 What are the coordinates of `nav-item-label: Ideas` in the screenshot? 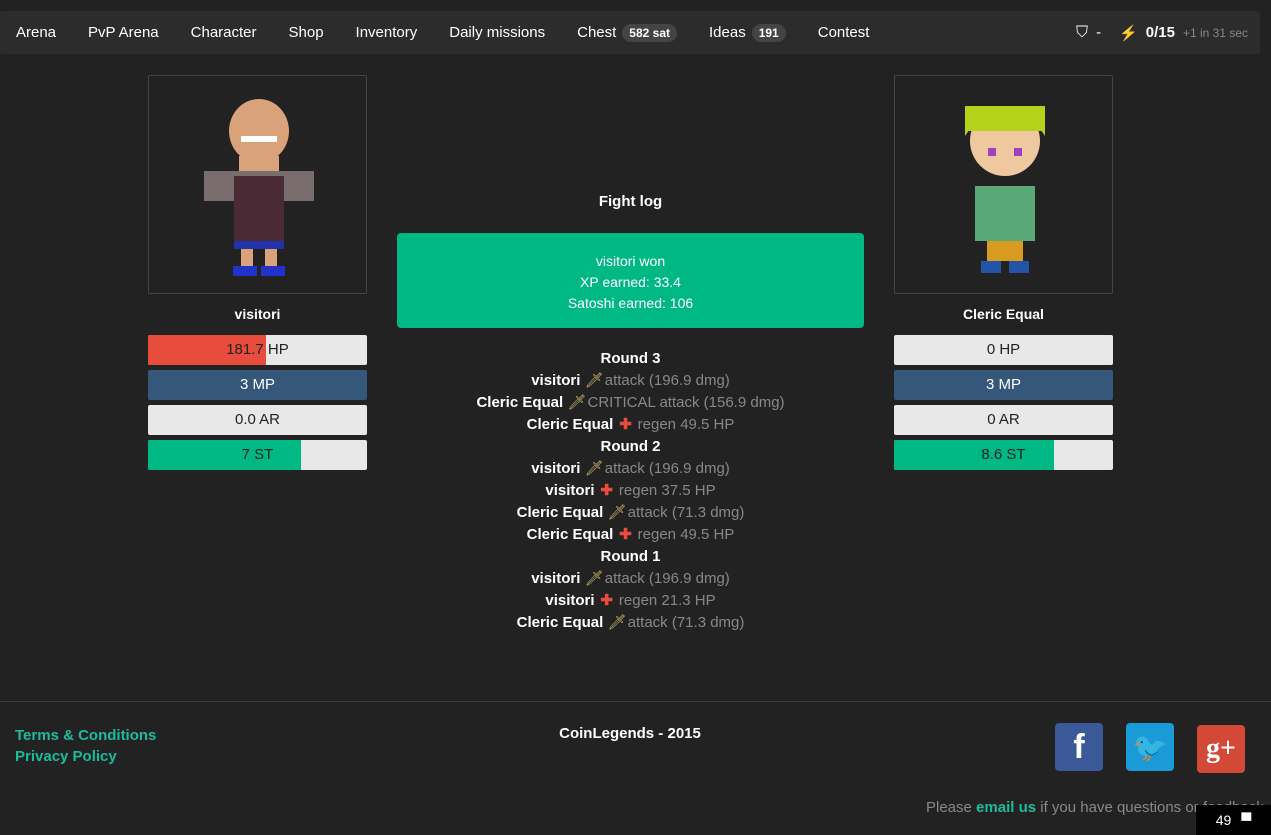 It's located at (727, 32).